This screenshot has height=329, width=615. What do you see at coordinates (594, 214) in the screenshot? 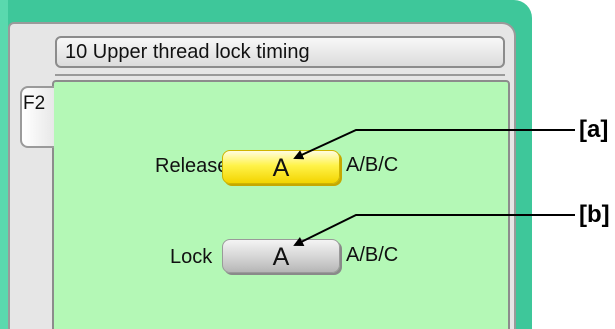
I see `callout-b-label: [b]` at bounding box center [594, 214].